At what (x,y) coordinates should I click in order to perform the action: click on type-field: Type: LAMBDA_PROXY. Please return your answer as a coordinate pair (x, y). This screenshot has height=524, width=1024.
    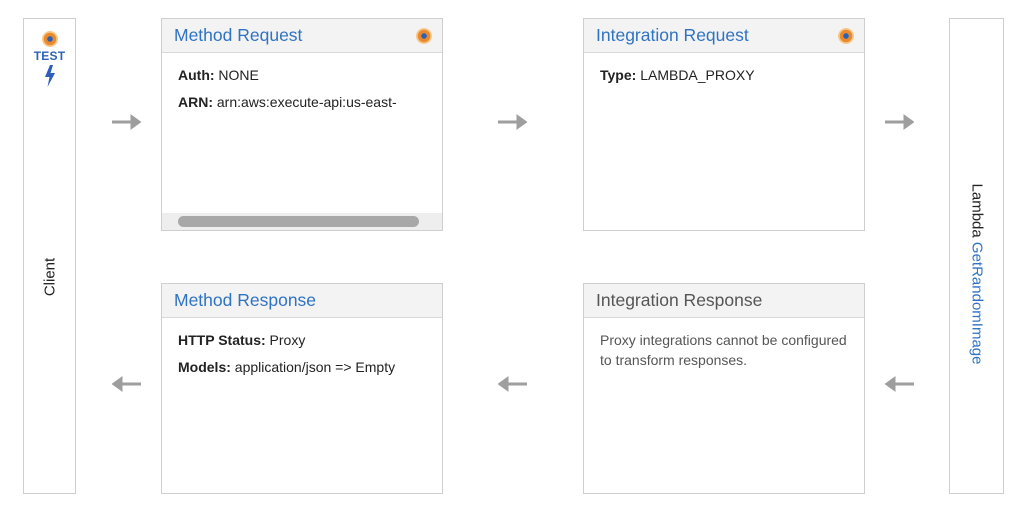
    Looking at the image, I should click on (724, 75).